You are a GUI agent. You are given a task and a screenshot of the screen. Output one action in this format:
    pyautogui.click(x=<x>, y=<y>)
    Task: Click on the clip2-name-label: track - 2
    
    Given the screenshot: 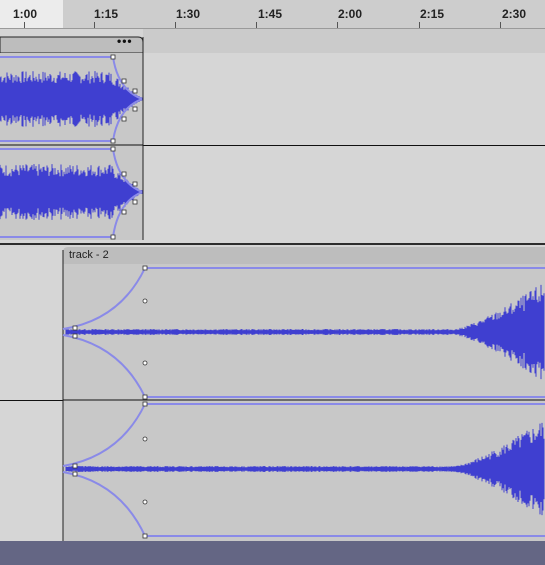 What is the action you would take?
    pyautogui.click(x=89, y=255)
    